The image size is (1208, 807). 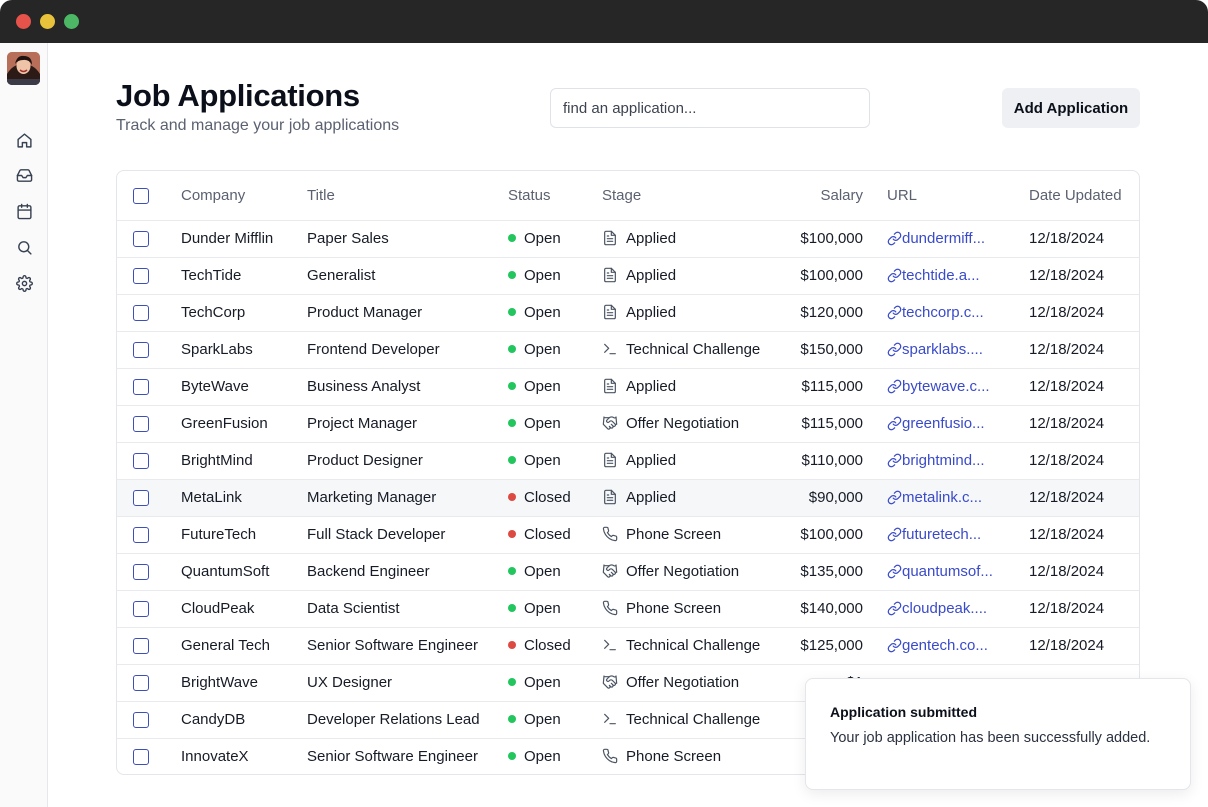 What do you see at coordinates (219, 534) in the screenshot?
I see `cell-company: FutureTech` at bounding box center [219, 534].